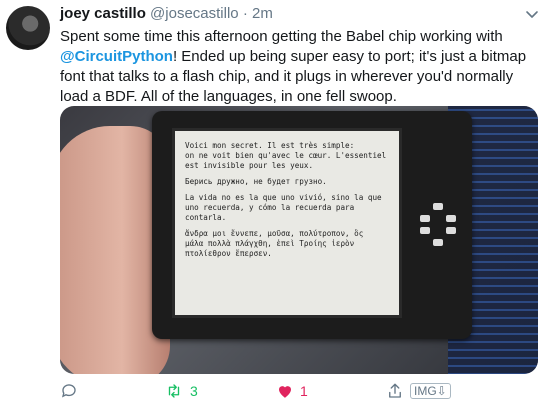 This screenshot has height=413, width=550. I want to click on like-count: 1, so click(304, 391).